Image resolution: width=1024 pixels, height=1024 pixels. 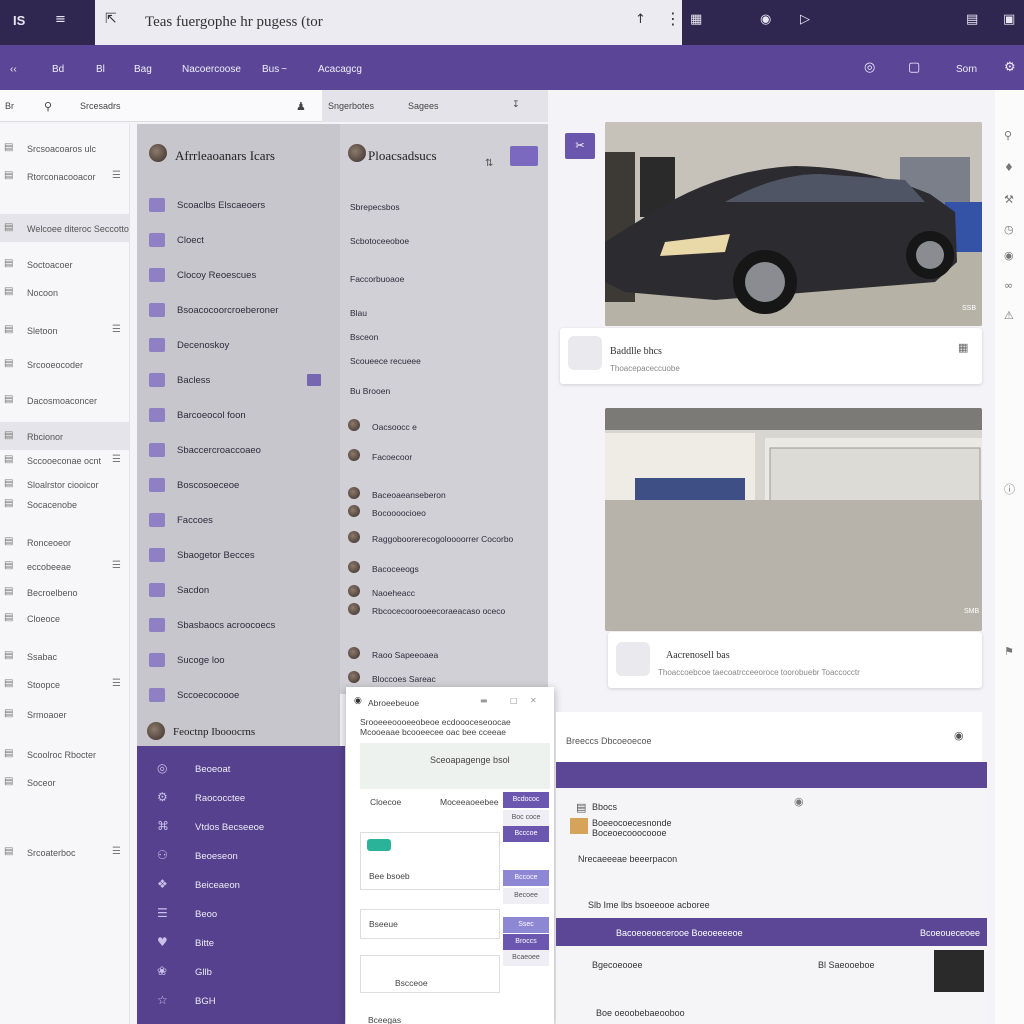 I want to click on category-item: Bsoacocoorcroeberoner, so click(x=241, y=312).